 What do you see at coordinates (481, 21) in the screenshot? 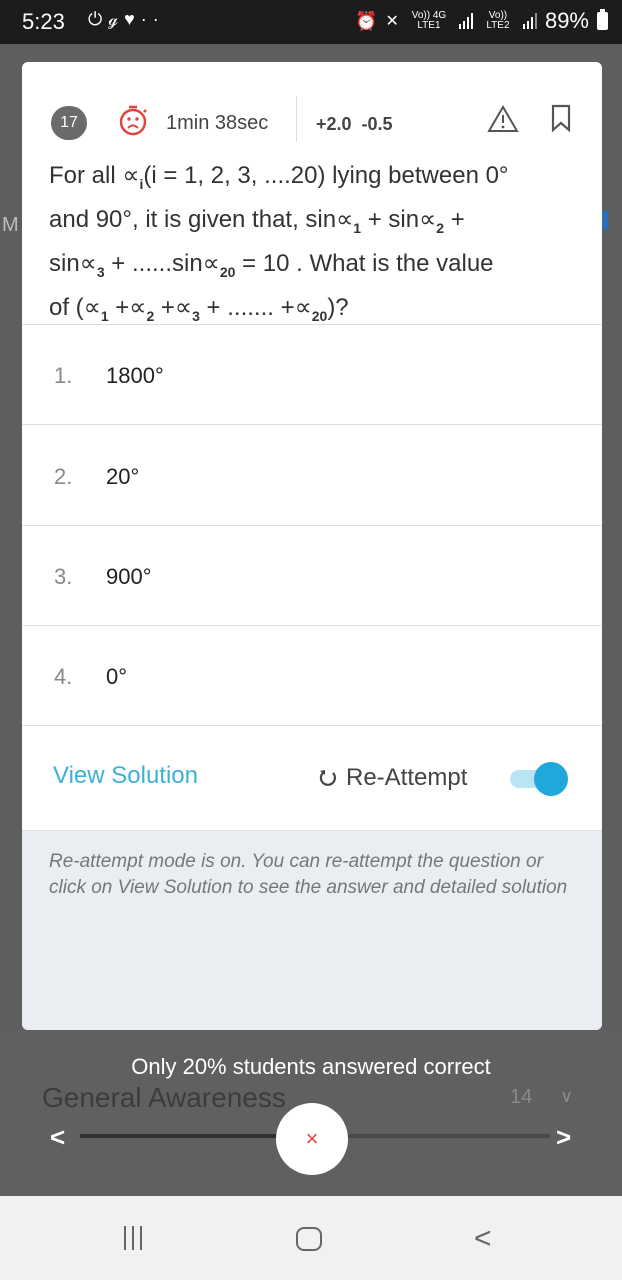
I see `status-right-icons: ⏰ ✕ Vo)) 4G LTE1 Vo)) LTE2 89%` at bounding box center [481, 21].